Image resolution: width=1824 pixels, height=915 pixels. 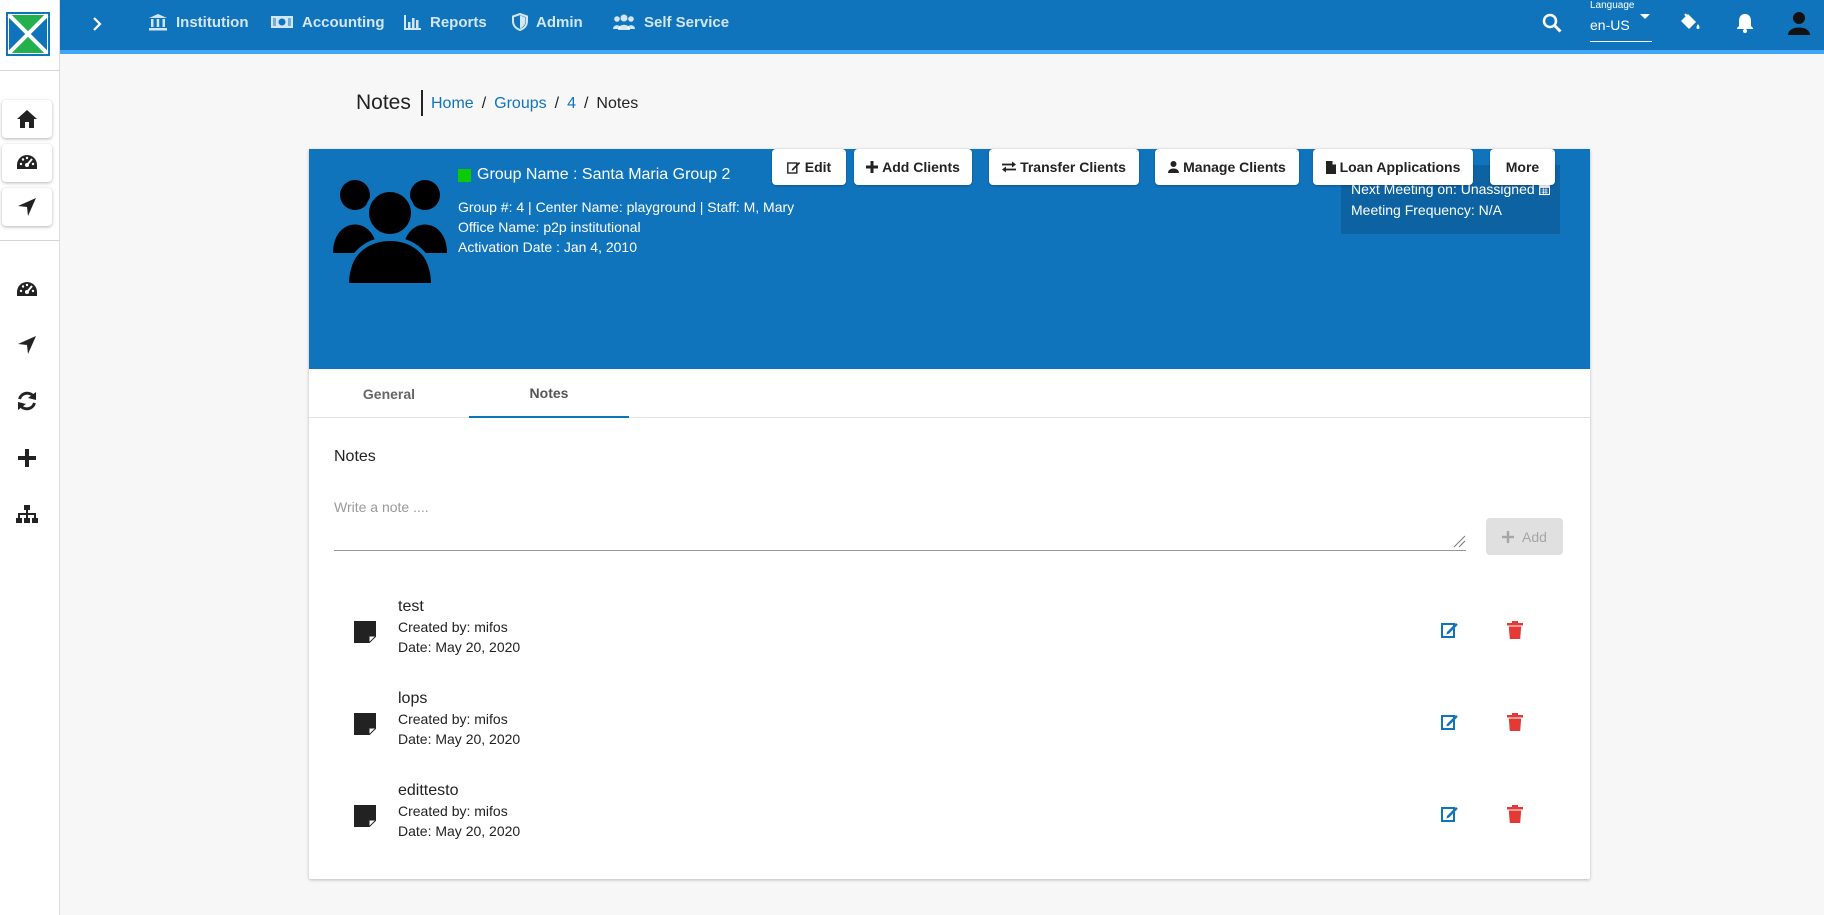 I want to click on file-icon, so click(x=1330, y=167).